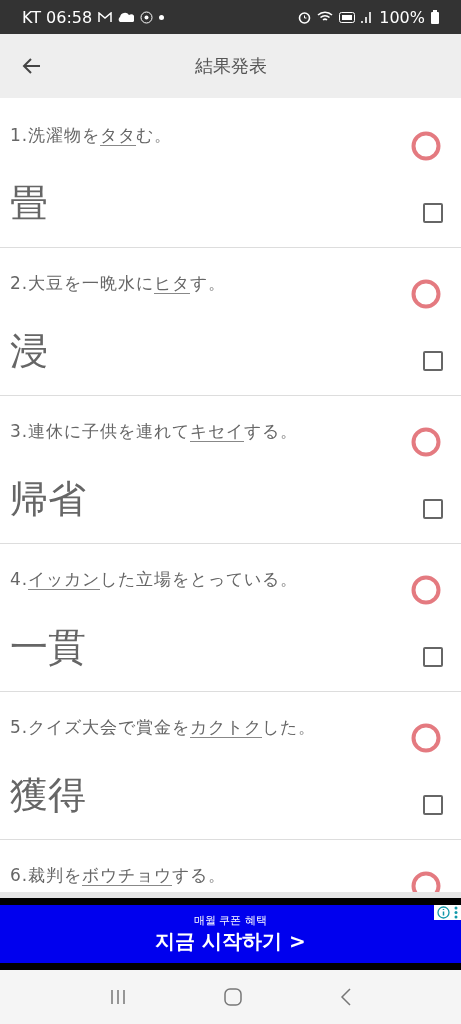 The height and width of the screenshot is (1024, 461). What do you see at coordinates (48, 795) in the screenshot?
I see `answer-text: 獲得` at bounding box center [48, 795].